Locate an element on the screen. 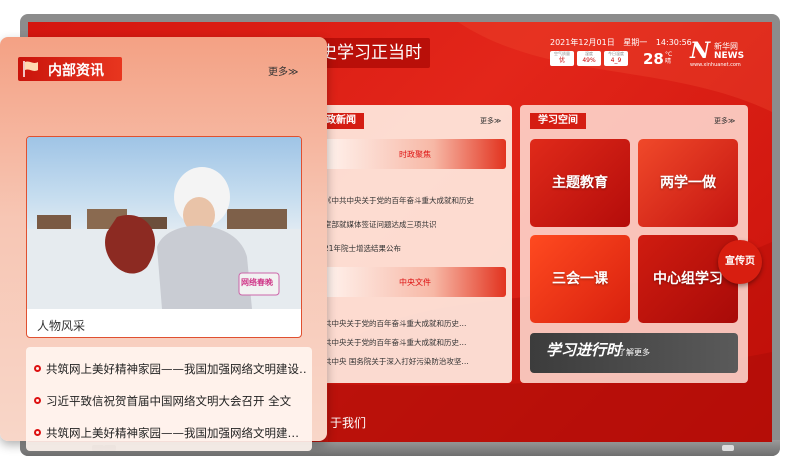 This screenshot has width=800, height=467. featured-photo-card: 网络春晚 人物风采 is located at coordinates (164, 237).